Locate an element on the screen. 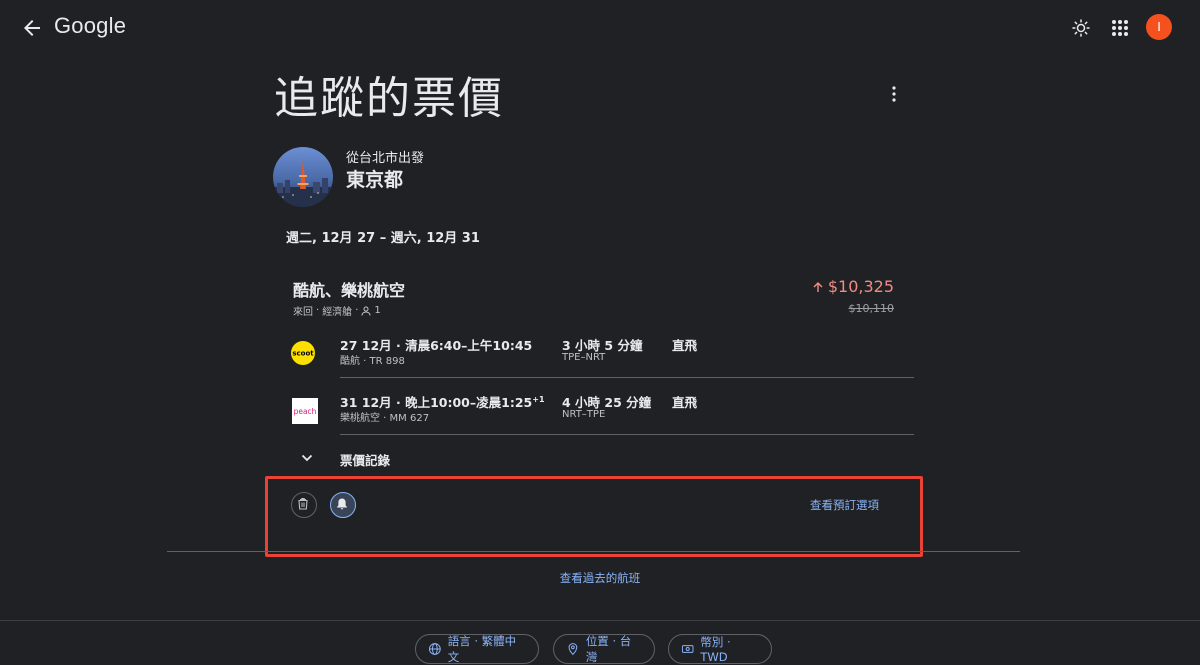  current-price-value: $10,325 is located at coordinates (860, 286).